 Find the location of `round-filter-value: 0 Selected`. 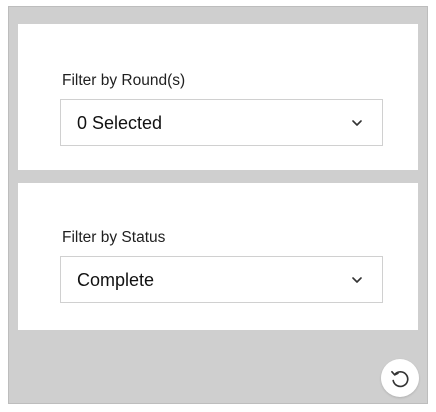

round-filter-value: 0 Selected is located at coordinates (120, 123).